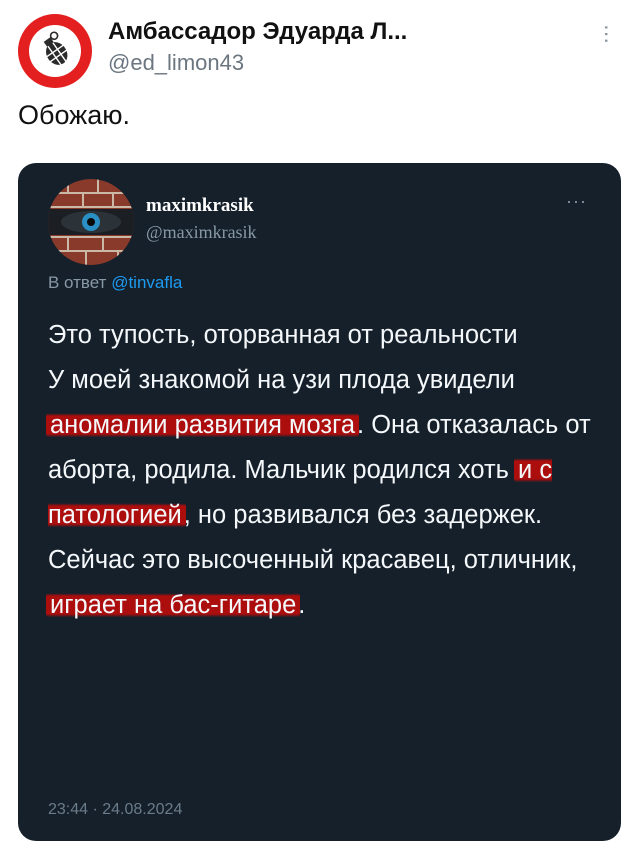  I want to click on author-handle: @ed_limon43, so click(176, 63).